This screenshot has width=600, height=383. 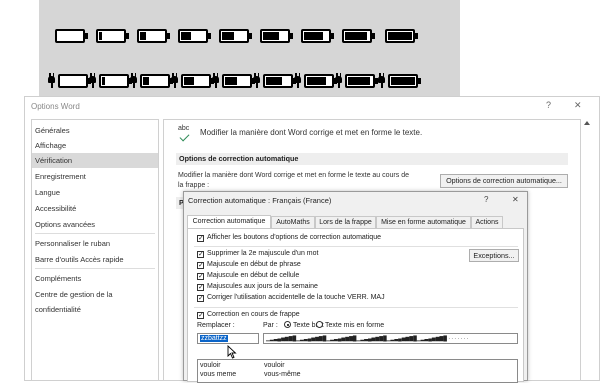 I want to click on tab-automaths: AutoMaths, so click(x=293, y=222).